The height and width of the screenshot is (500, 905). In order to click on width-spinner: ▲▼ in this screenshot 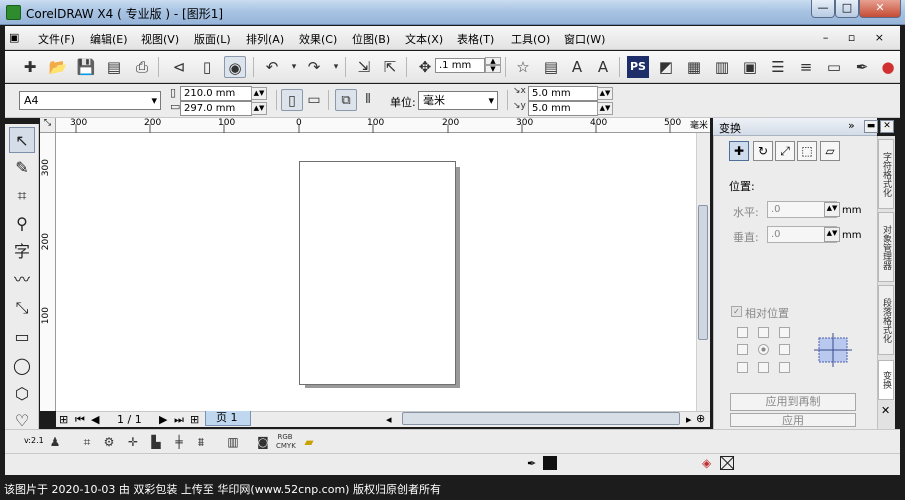, I will do `click(259, 93)`.